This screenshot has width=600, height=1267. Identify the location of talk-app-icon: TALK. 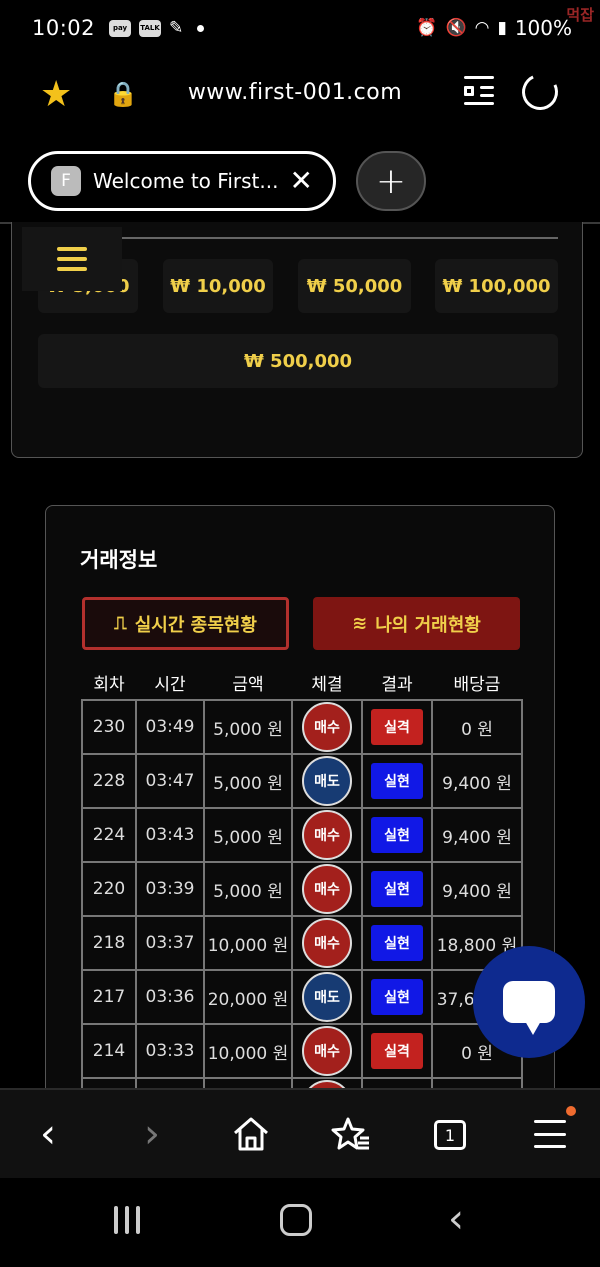
(150, 28).